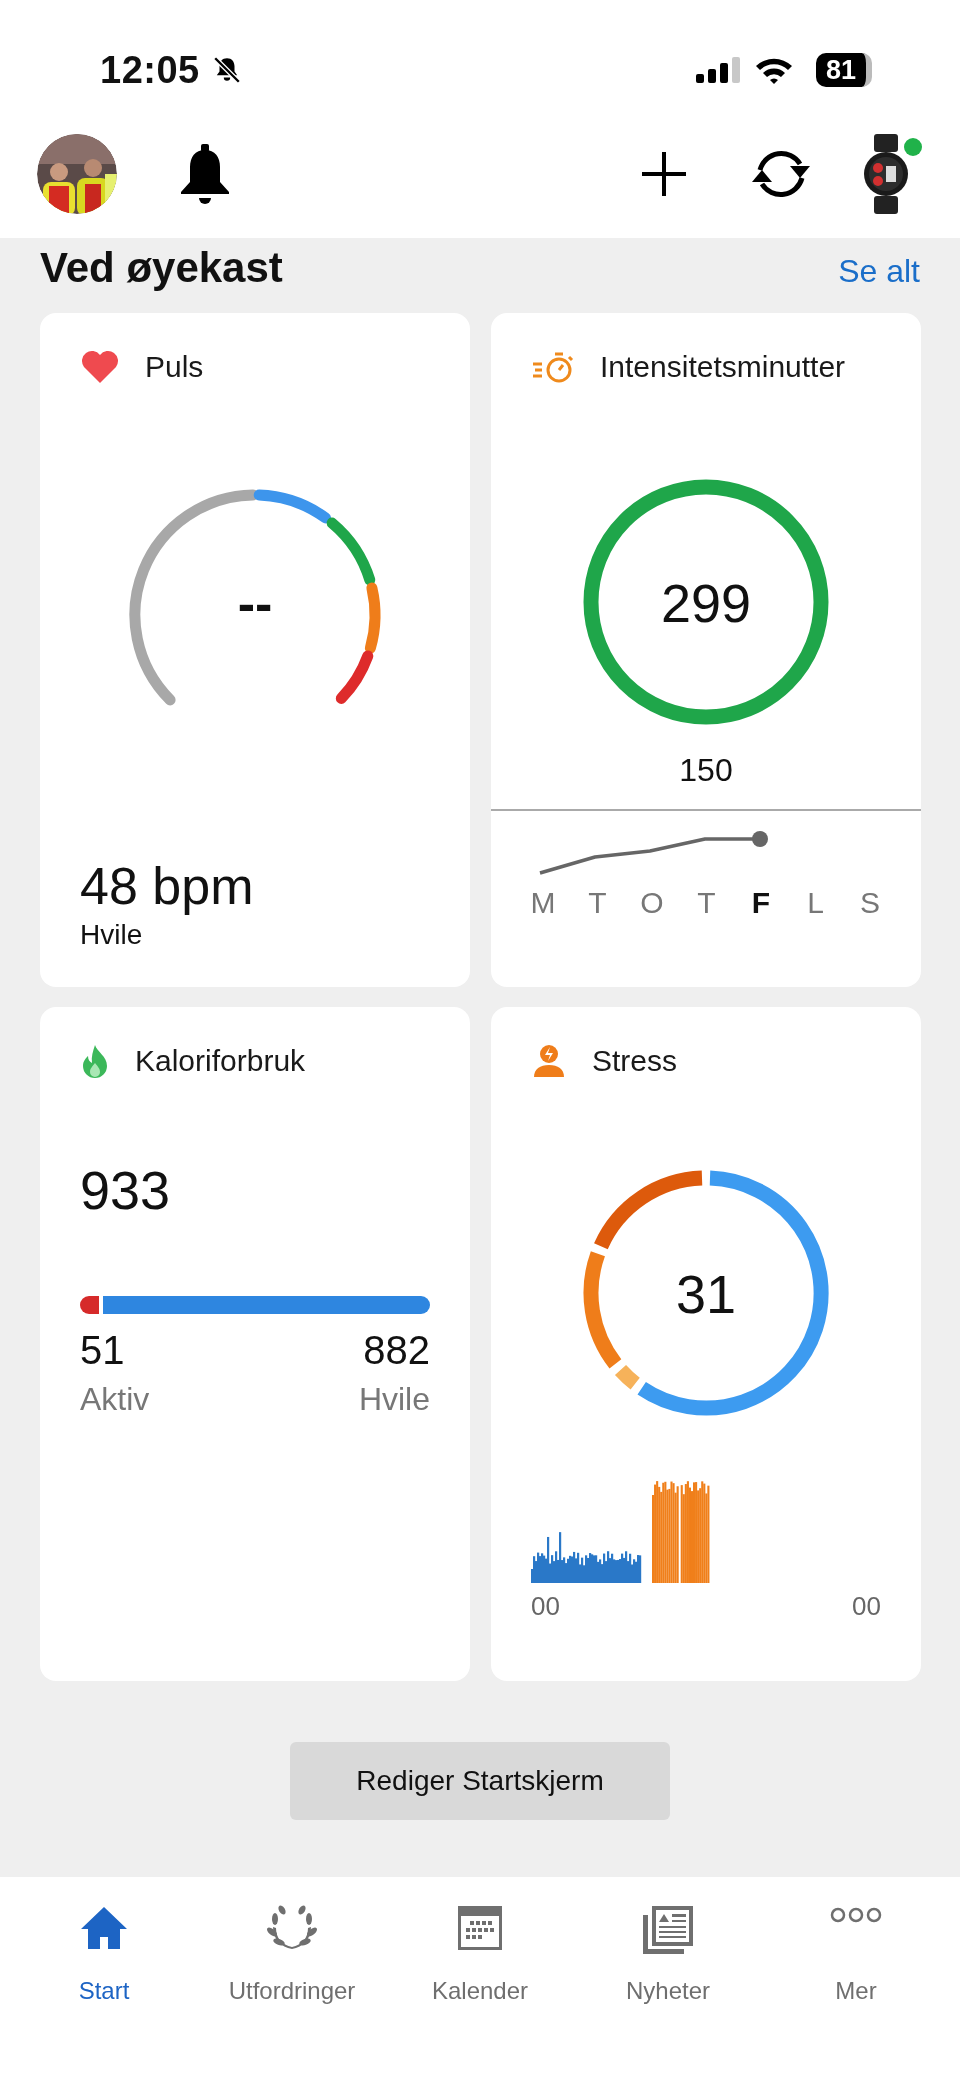  What do you see at coordinates (870, 903) in the screenshot?
I see `weekday-label: S` at bounding box center [870, 903].